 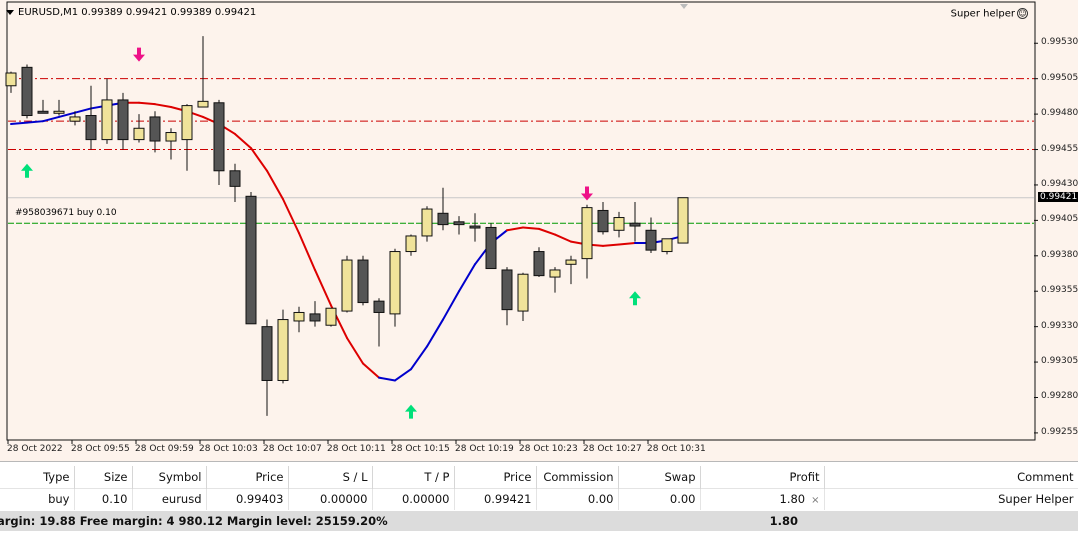 I want to click on price-tick-label: 0.99305, so click(x=1059, y=361).